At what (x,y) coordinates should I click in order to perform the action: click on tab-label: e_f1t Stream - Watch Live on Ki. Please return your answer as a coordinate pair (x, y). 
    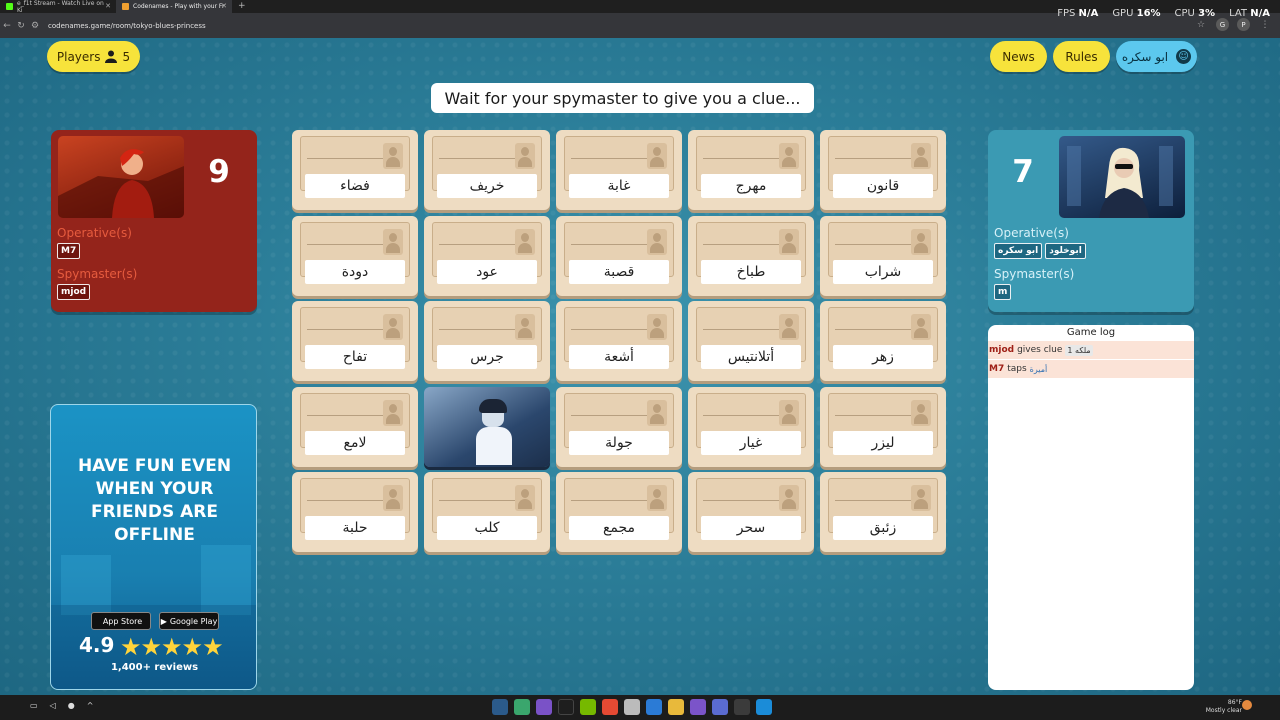
    Looking at the image, I should click on (60, 7).